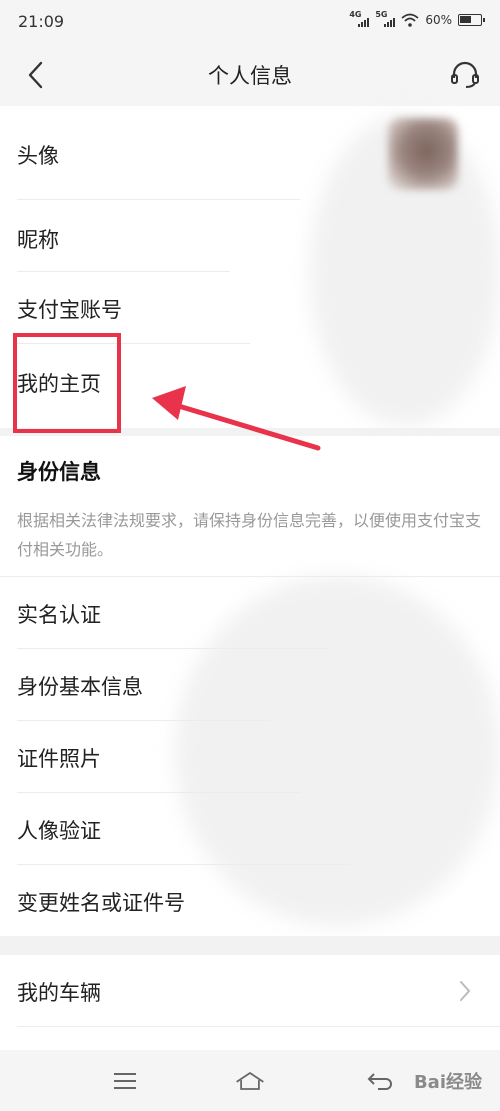 This screenshot has height=1111, width=500. What do you see at coordinates (385, 18) in the screenshot?
I see `signal-5g-icon: 5G` at bounding box center [385, 18].